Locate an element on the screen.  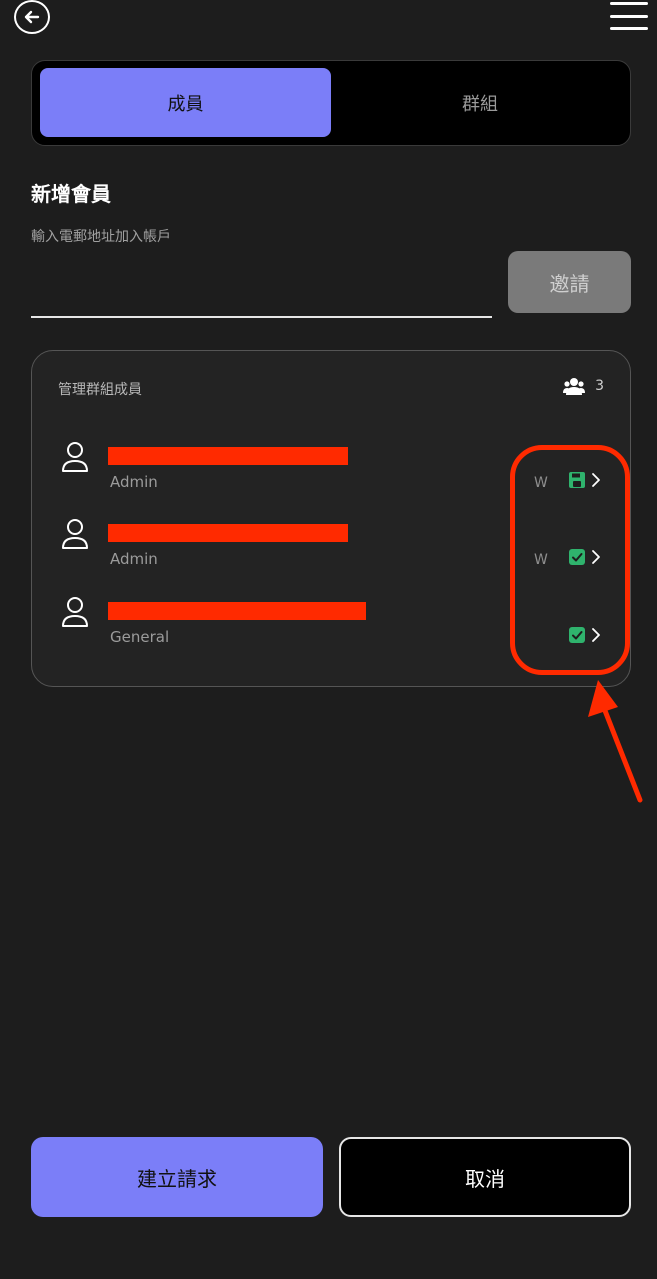
users-icon is located at coordinates (574, 386).